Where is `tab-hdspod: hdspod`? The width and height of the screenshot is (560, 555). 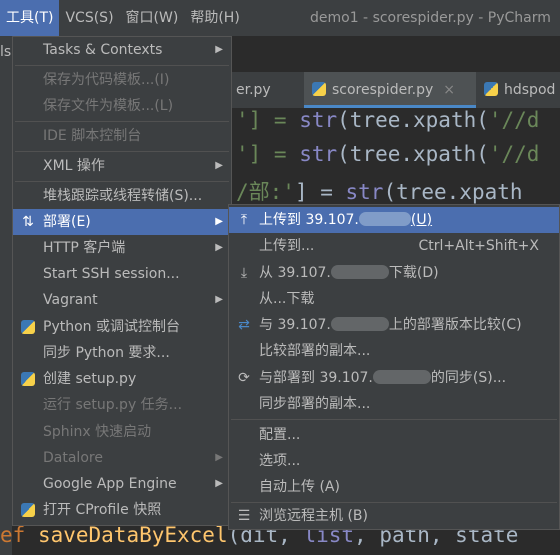
tab-hdspod: hdspod is located at coordinates (522, 90).